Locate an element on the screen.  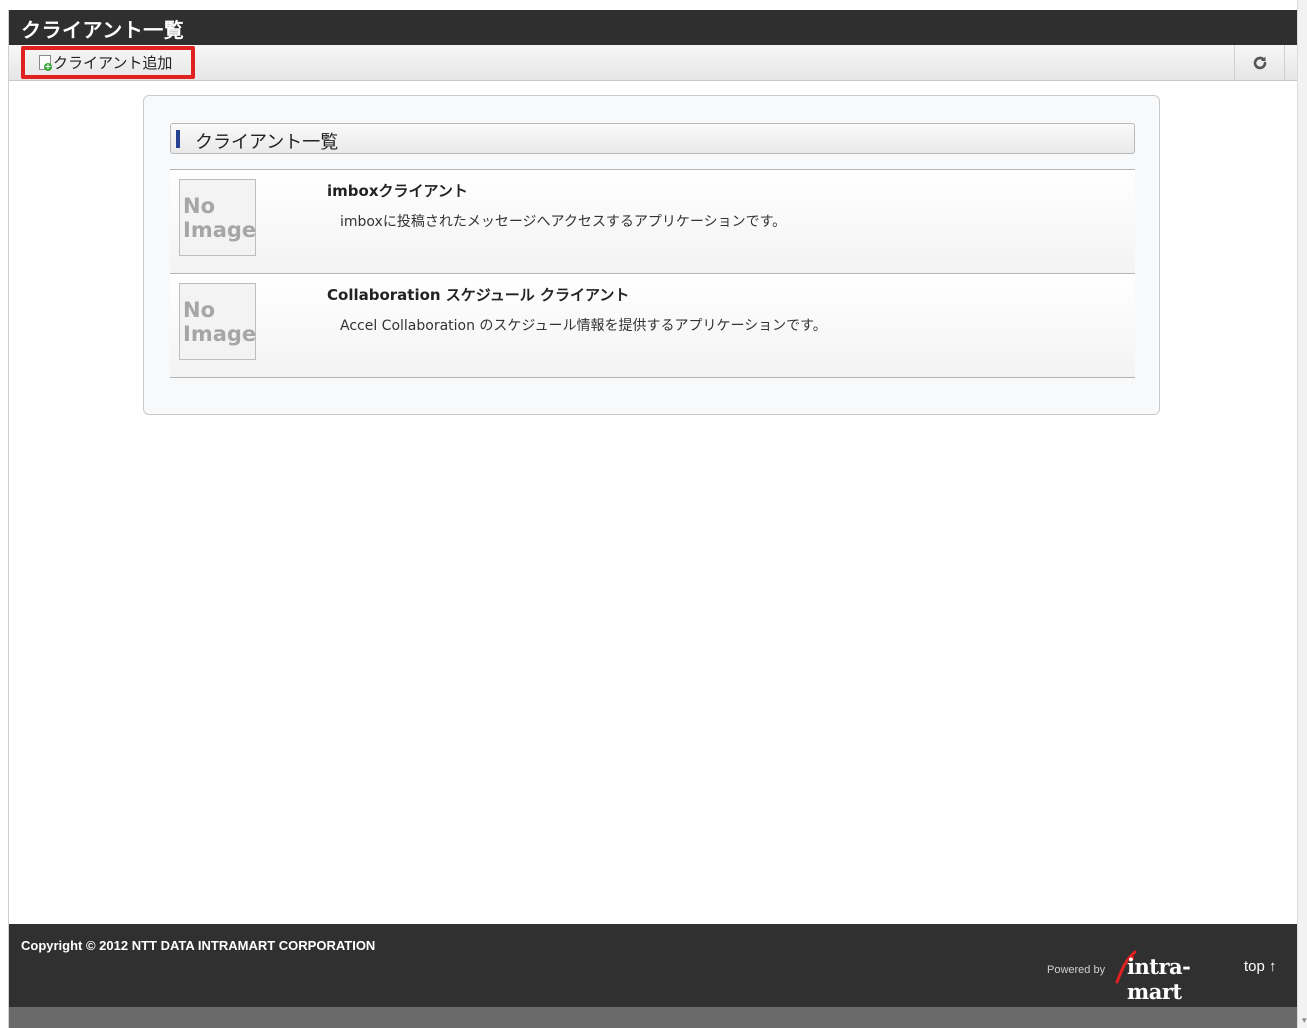
add-client-button: + クライアント追加 is located at coordinates (108, 62).